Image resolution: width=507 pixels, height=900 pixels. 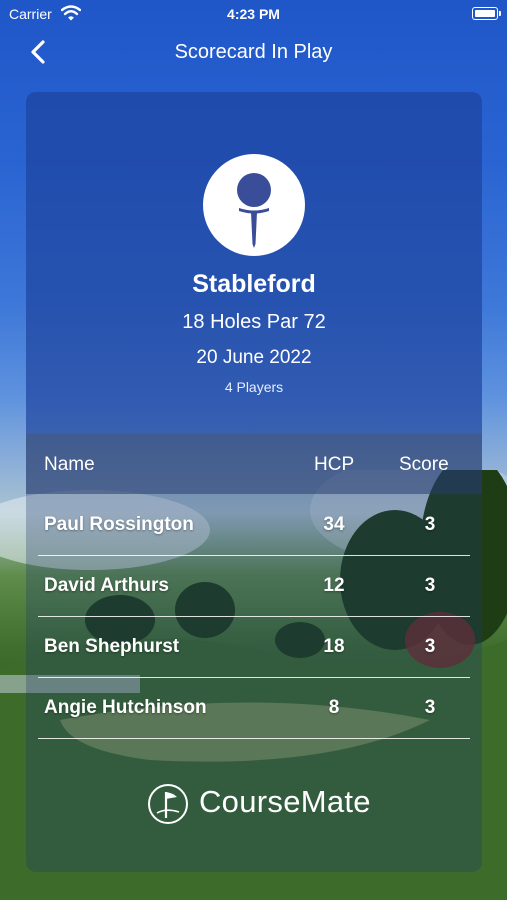 I want to click on golf-flag-logo-icon, so click(x=168, y=804).